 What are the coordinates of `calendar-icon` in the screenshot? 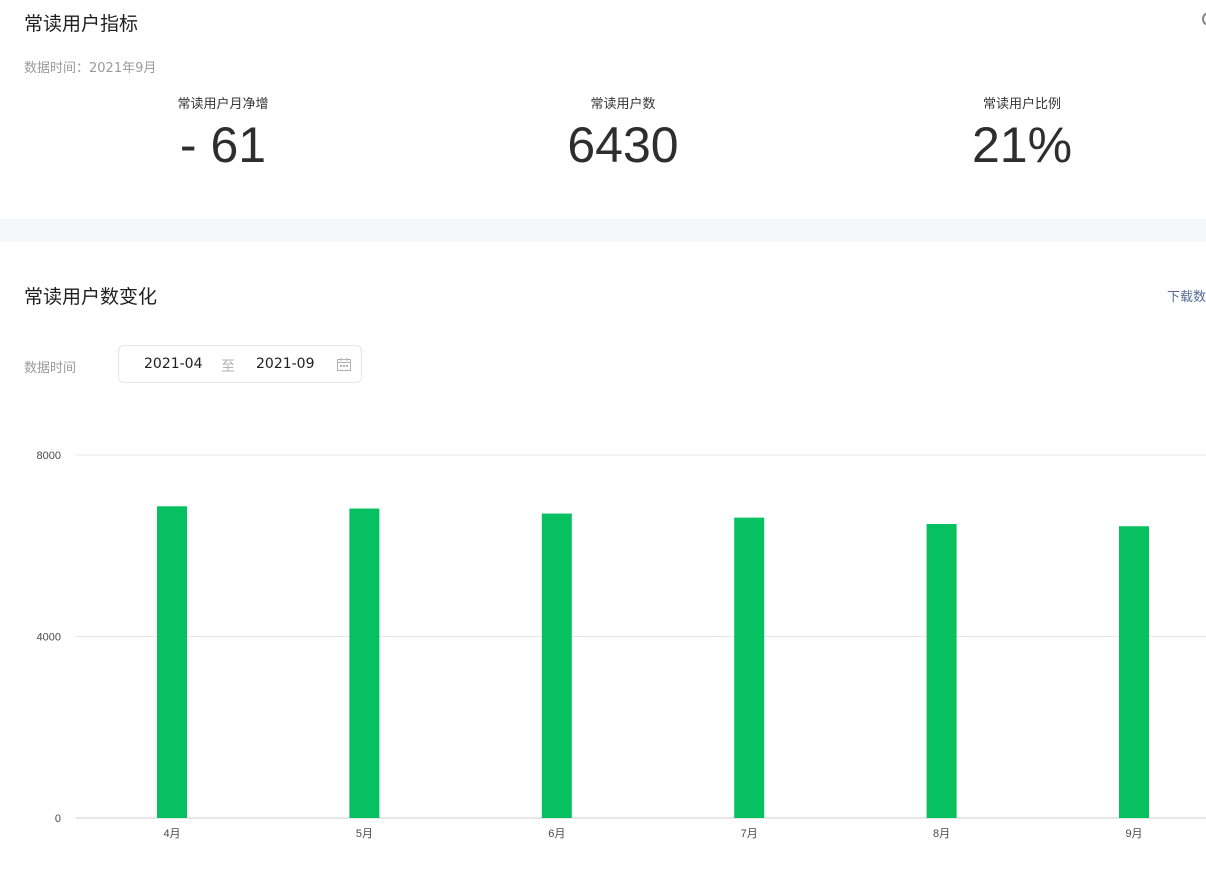 It's located at (344, 364).